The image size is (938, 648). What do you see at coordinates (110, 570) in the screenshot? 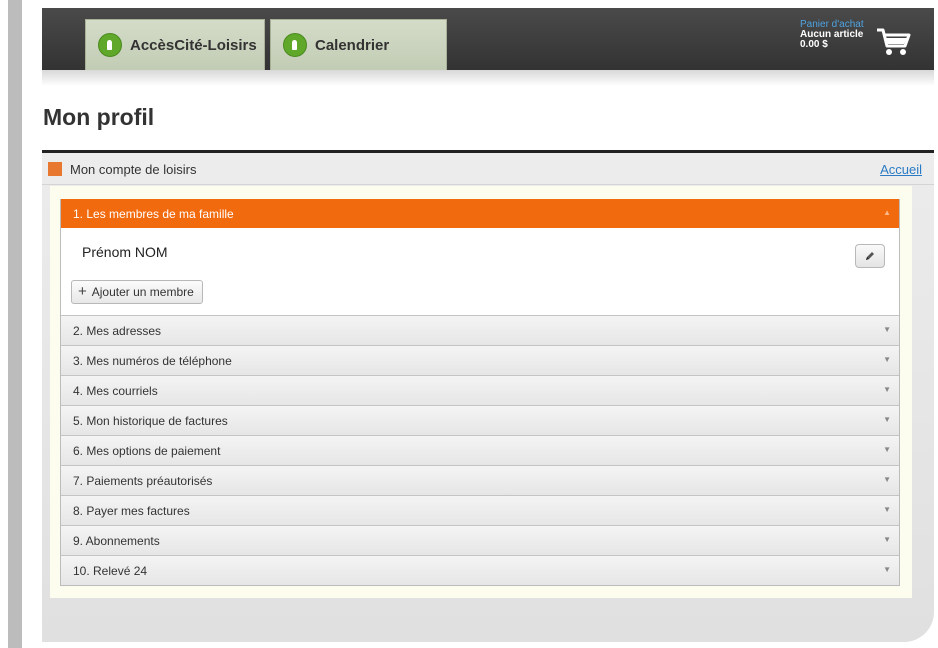
I see `accordion-item-label: 10. Relevé 24` at bounding box center [110, 570].